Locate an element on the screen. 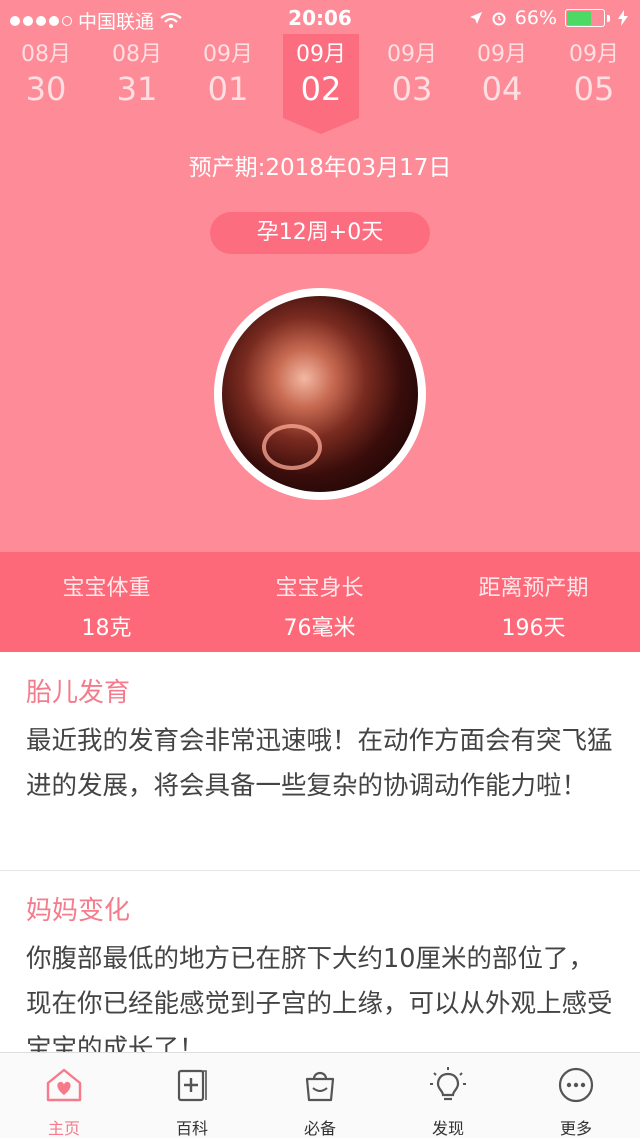 Image resolution: width=640 pixels, height=1138 pixels. tab-discover: 发现 is located at coordinates (448, 1101).